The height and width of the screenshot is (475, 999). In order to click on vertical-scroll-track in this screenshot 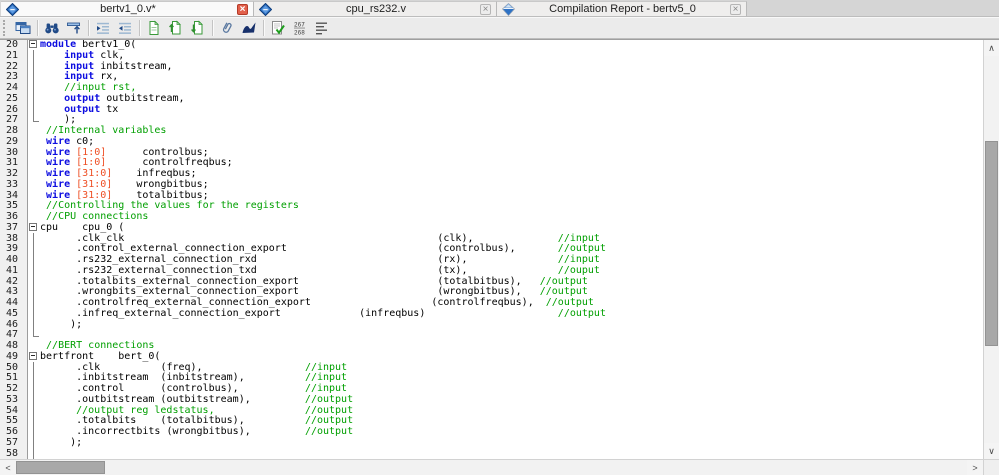, I will do `click(991, 249)`.